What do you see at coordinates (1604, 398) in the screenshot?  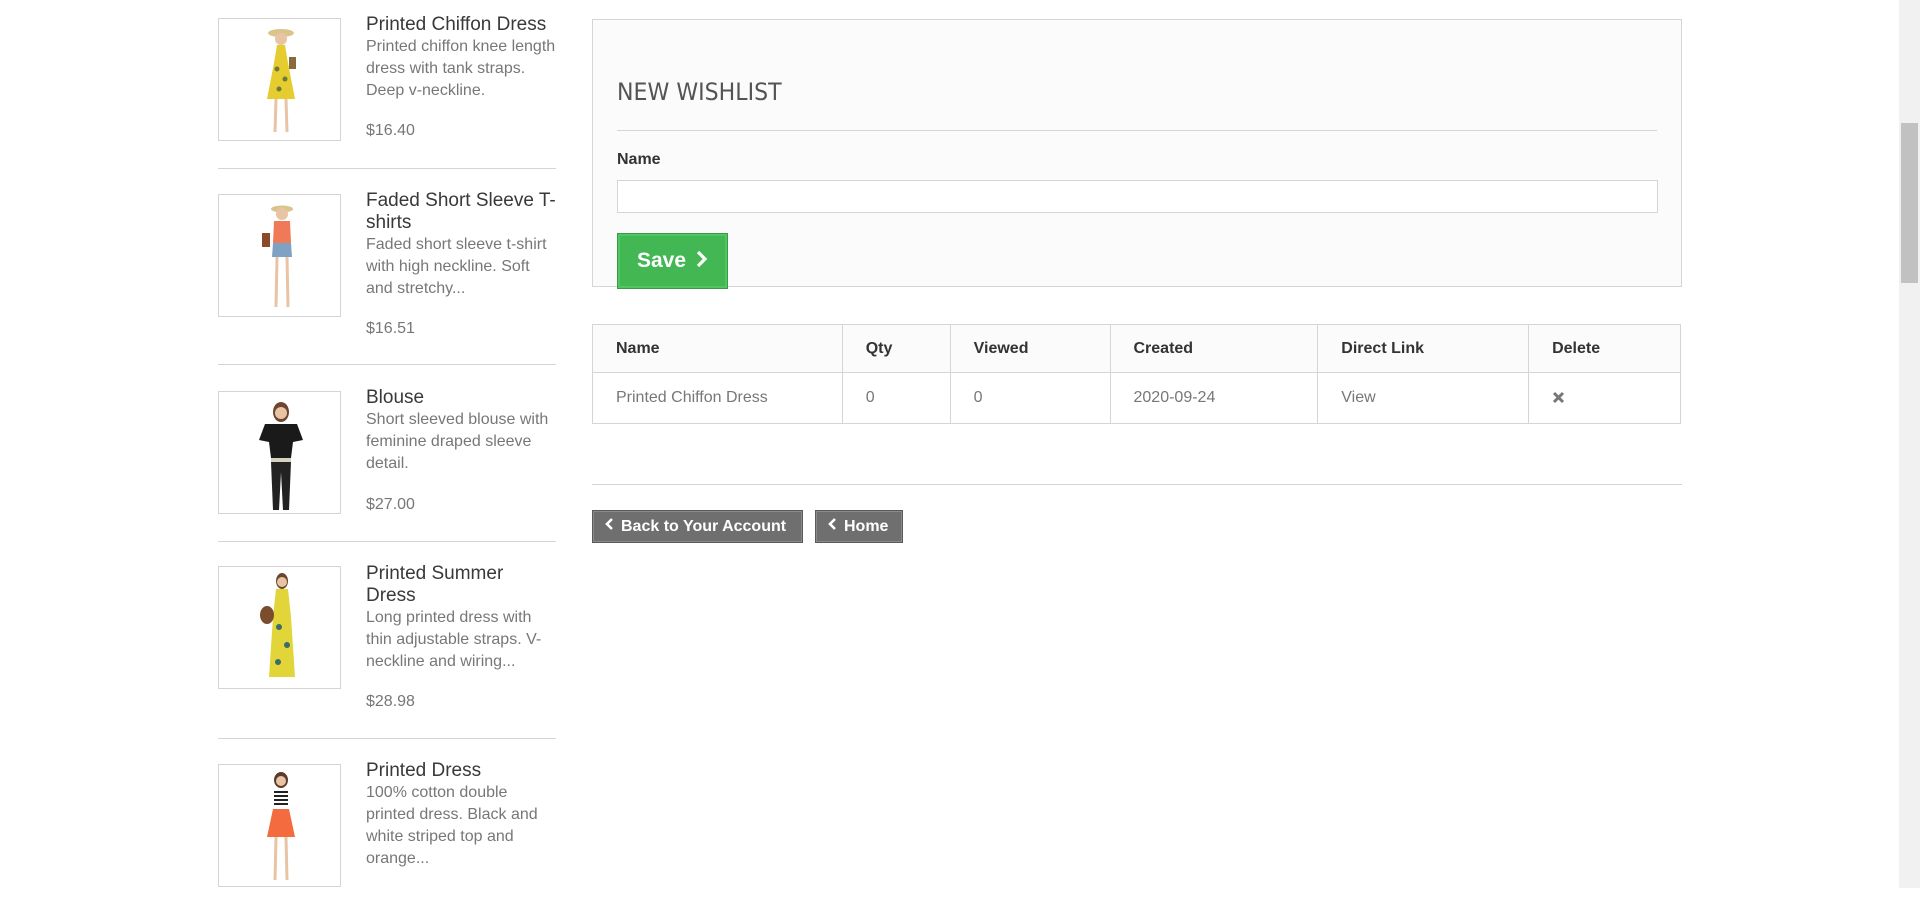 I see `wishlist-delete-cell` at bounding box center [1604, 398].